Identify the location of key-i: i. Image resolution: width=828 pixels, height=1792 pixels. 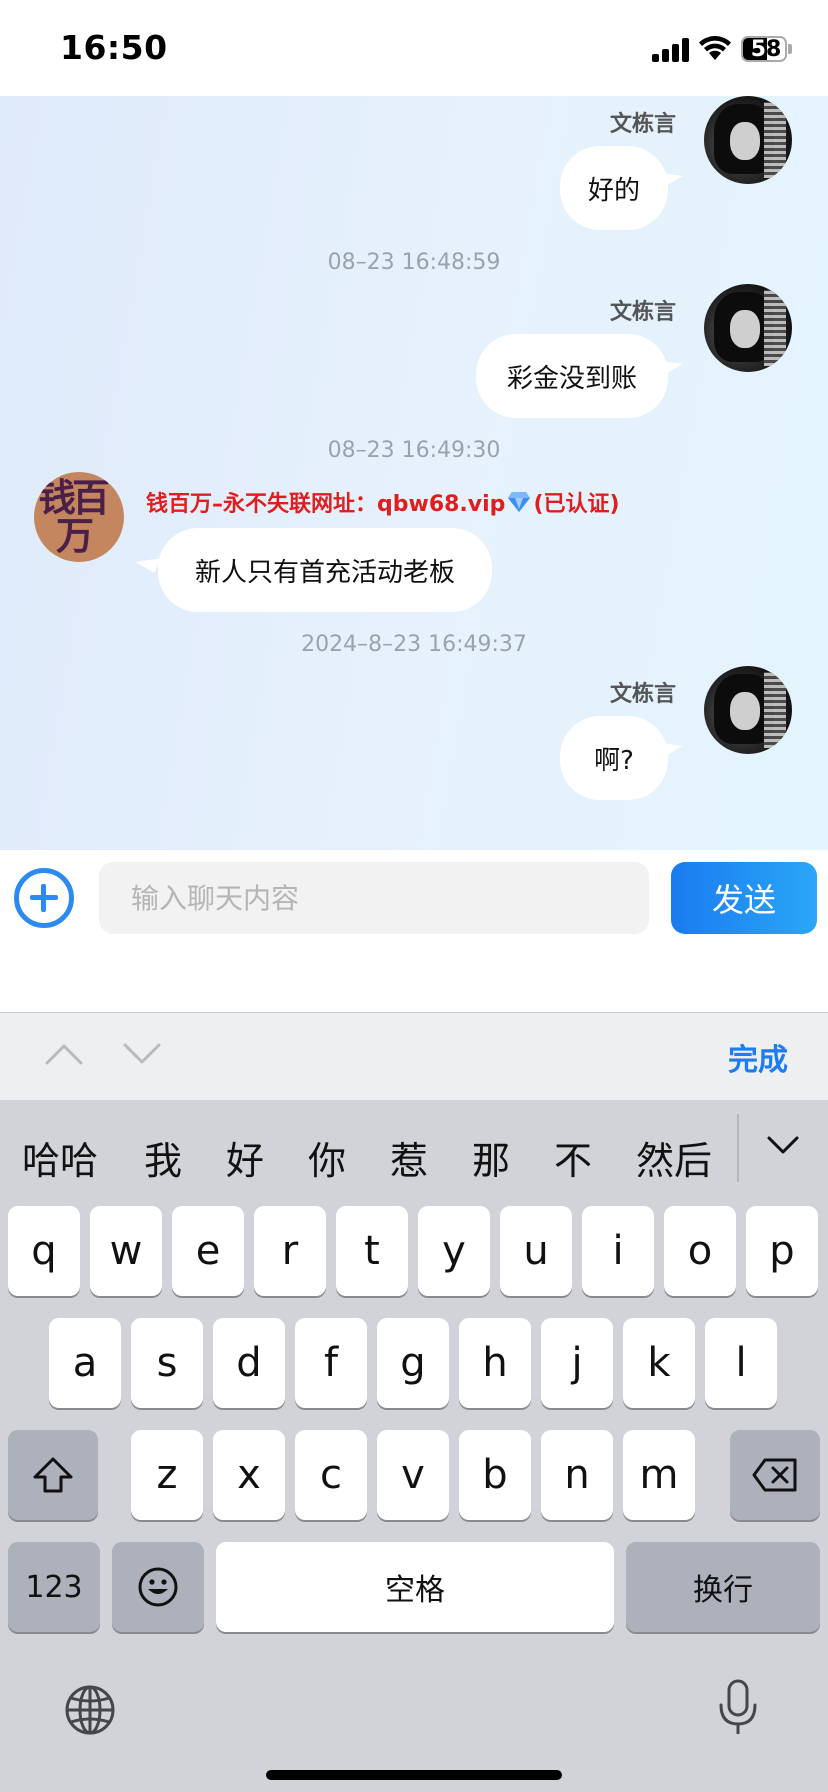
(618, 1251).